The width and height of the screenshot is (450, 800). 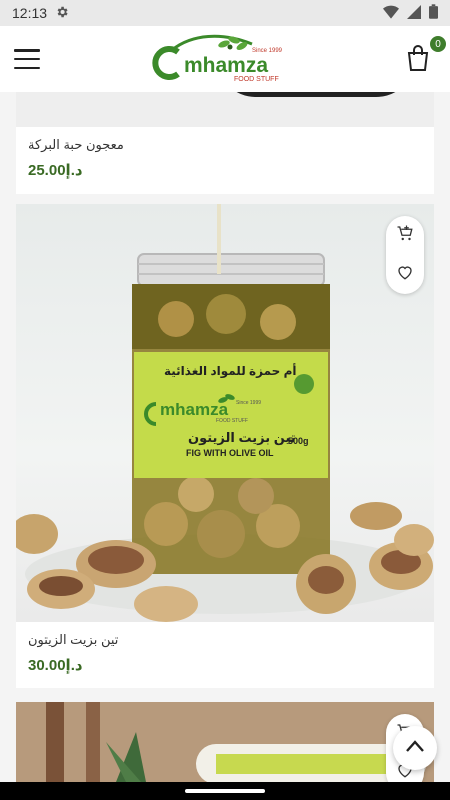 I want to click on status-bar: 12:13, so click(x=225, y=13).